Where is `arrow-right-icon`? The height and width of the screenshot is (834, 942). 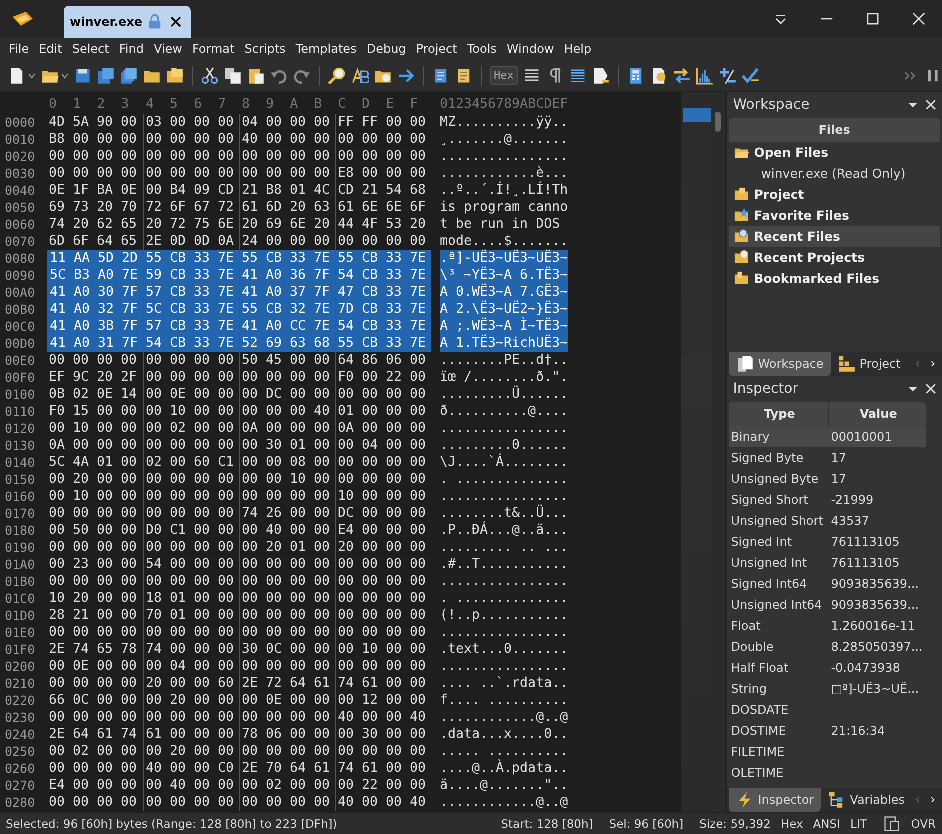 arrow-right-icon is located at coordinates (406, 75).